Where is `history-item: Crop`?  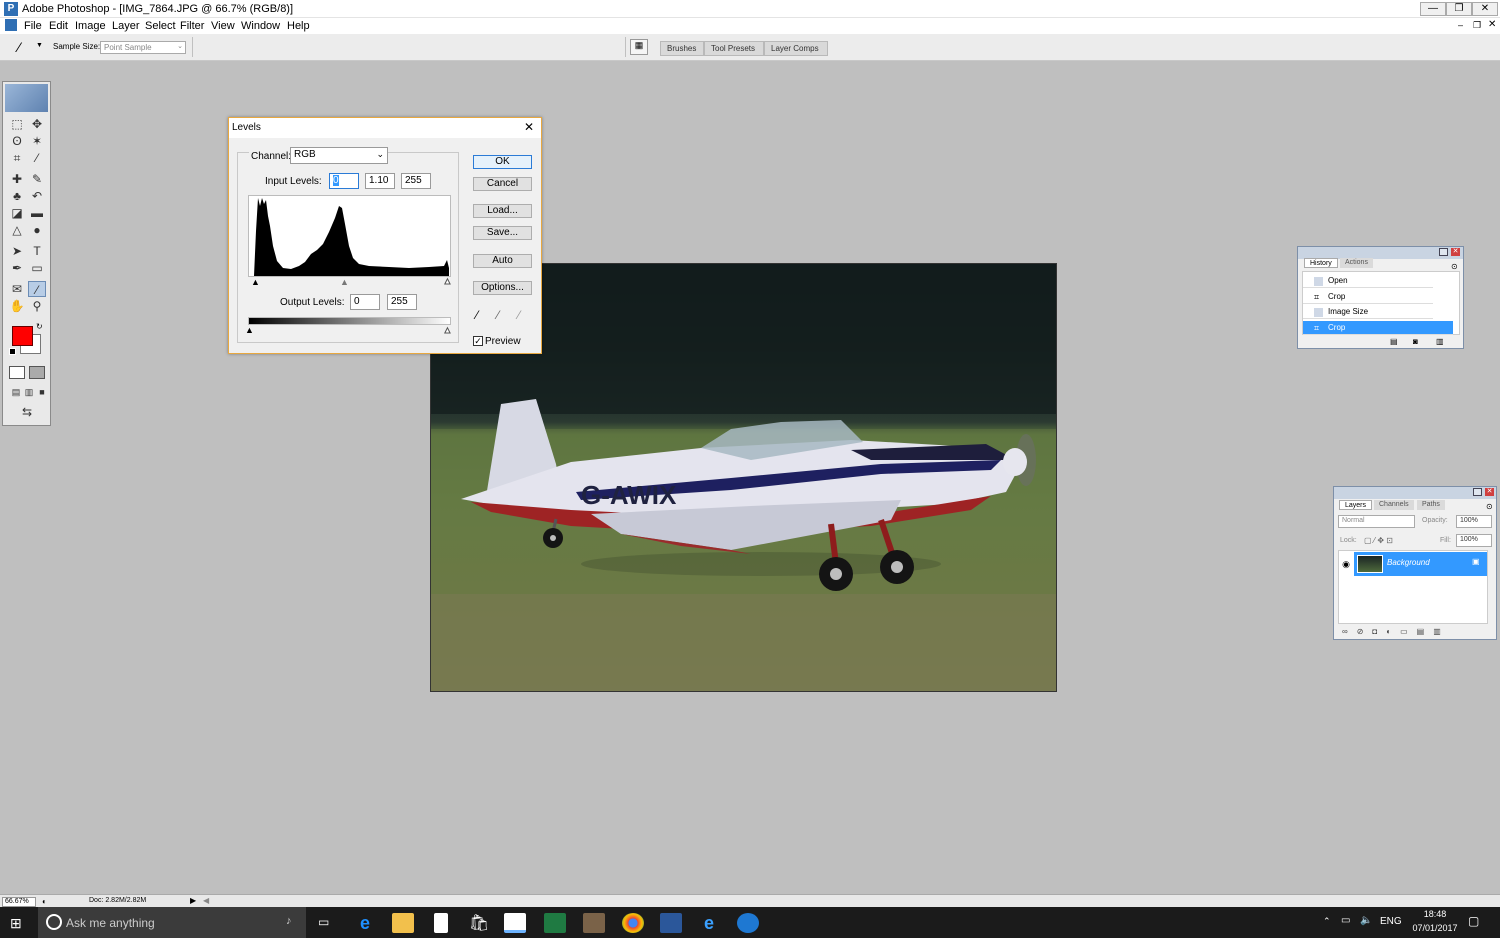
history-item: Crop is located at coordinates (1368, 297).